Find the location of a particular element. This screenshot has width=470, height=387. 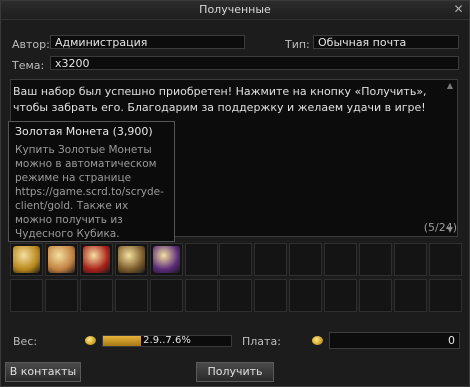

scroll-icon is located at coordinates (61, 259).